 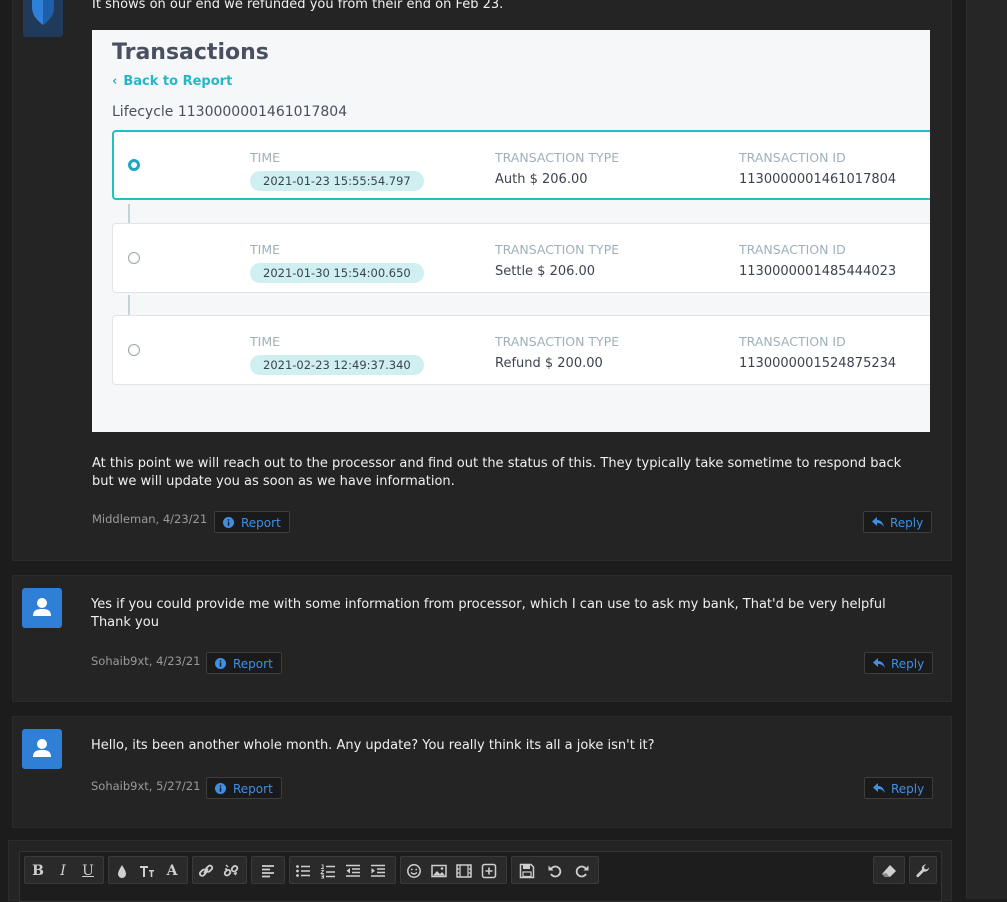 What do you see at coordinates (38, 871) in the screenshot?
I see `bold-icon: B` at bounding box center [38, 871].